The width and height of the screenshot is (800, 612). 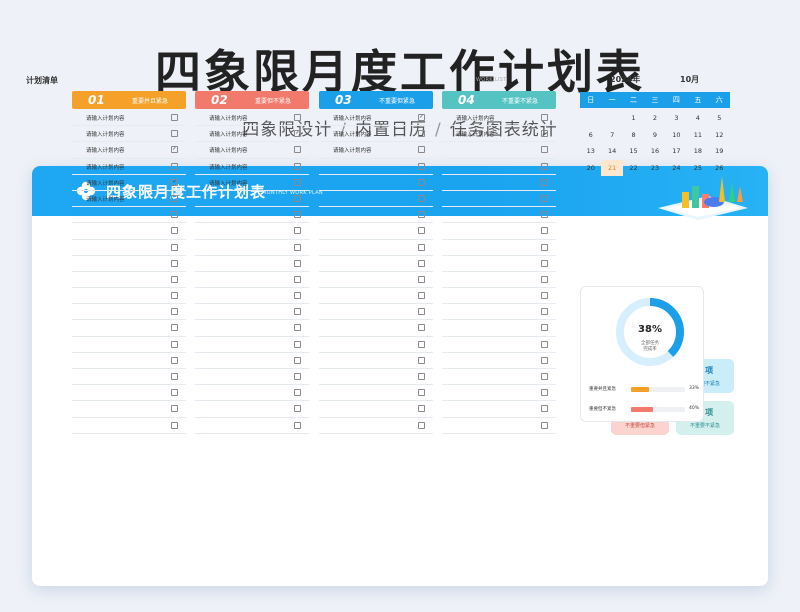 I want to click on calendar-day: 12, so click(x=719, y=135).